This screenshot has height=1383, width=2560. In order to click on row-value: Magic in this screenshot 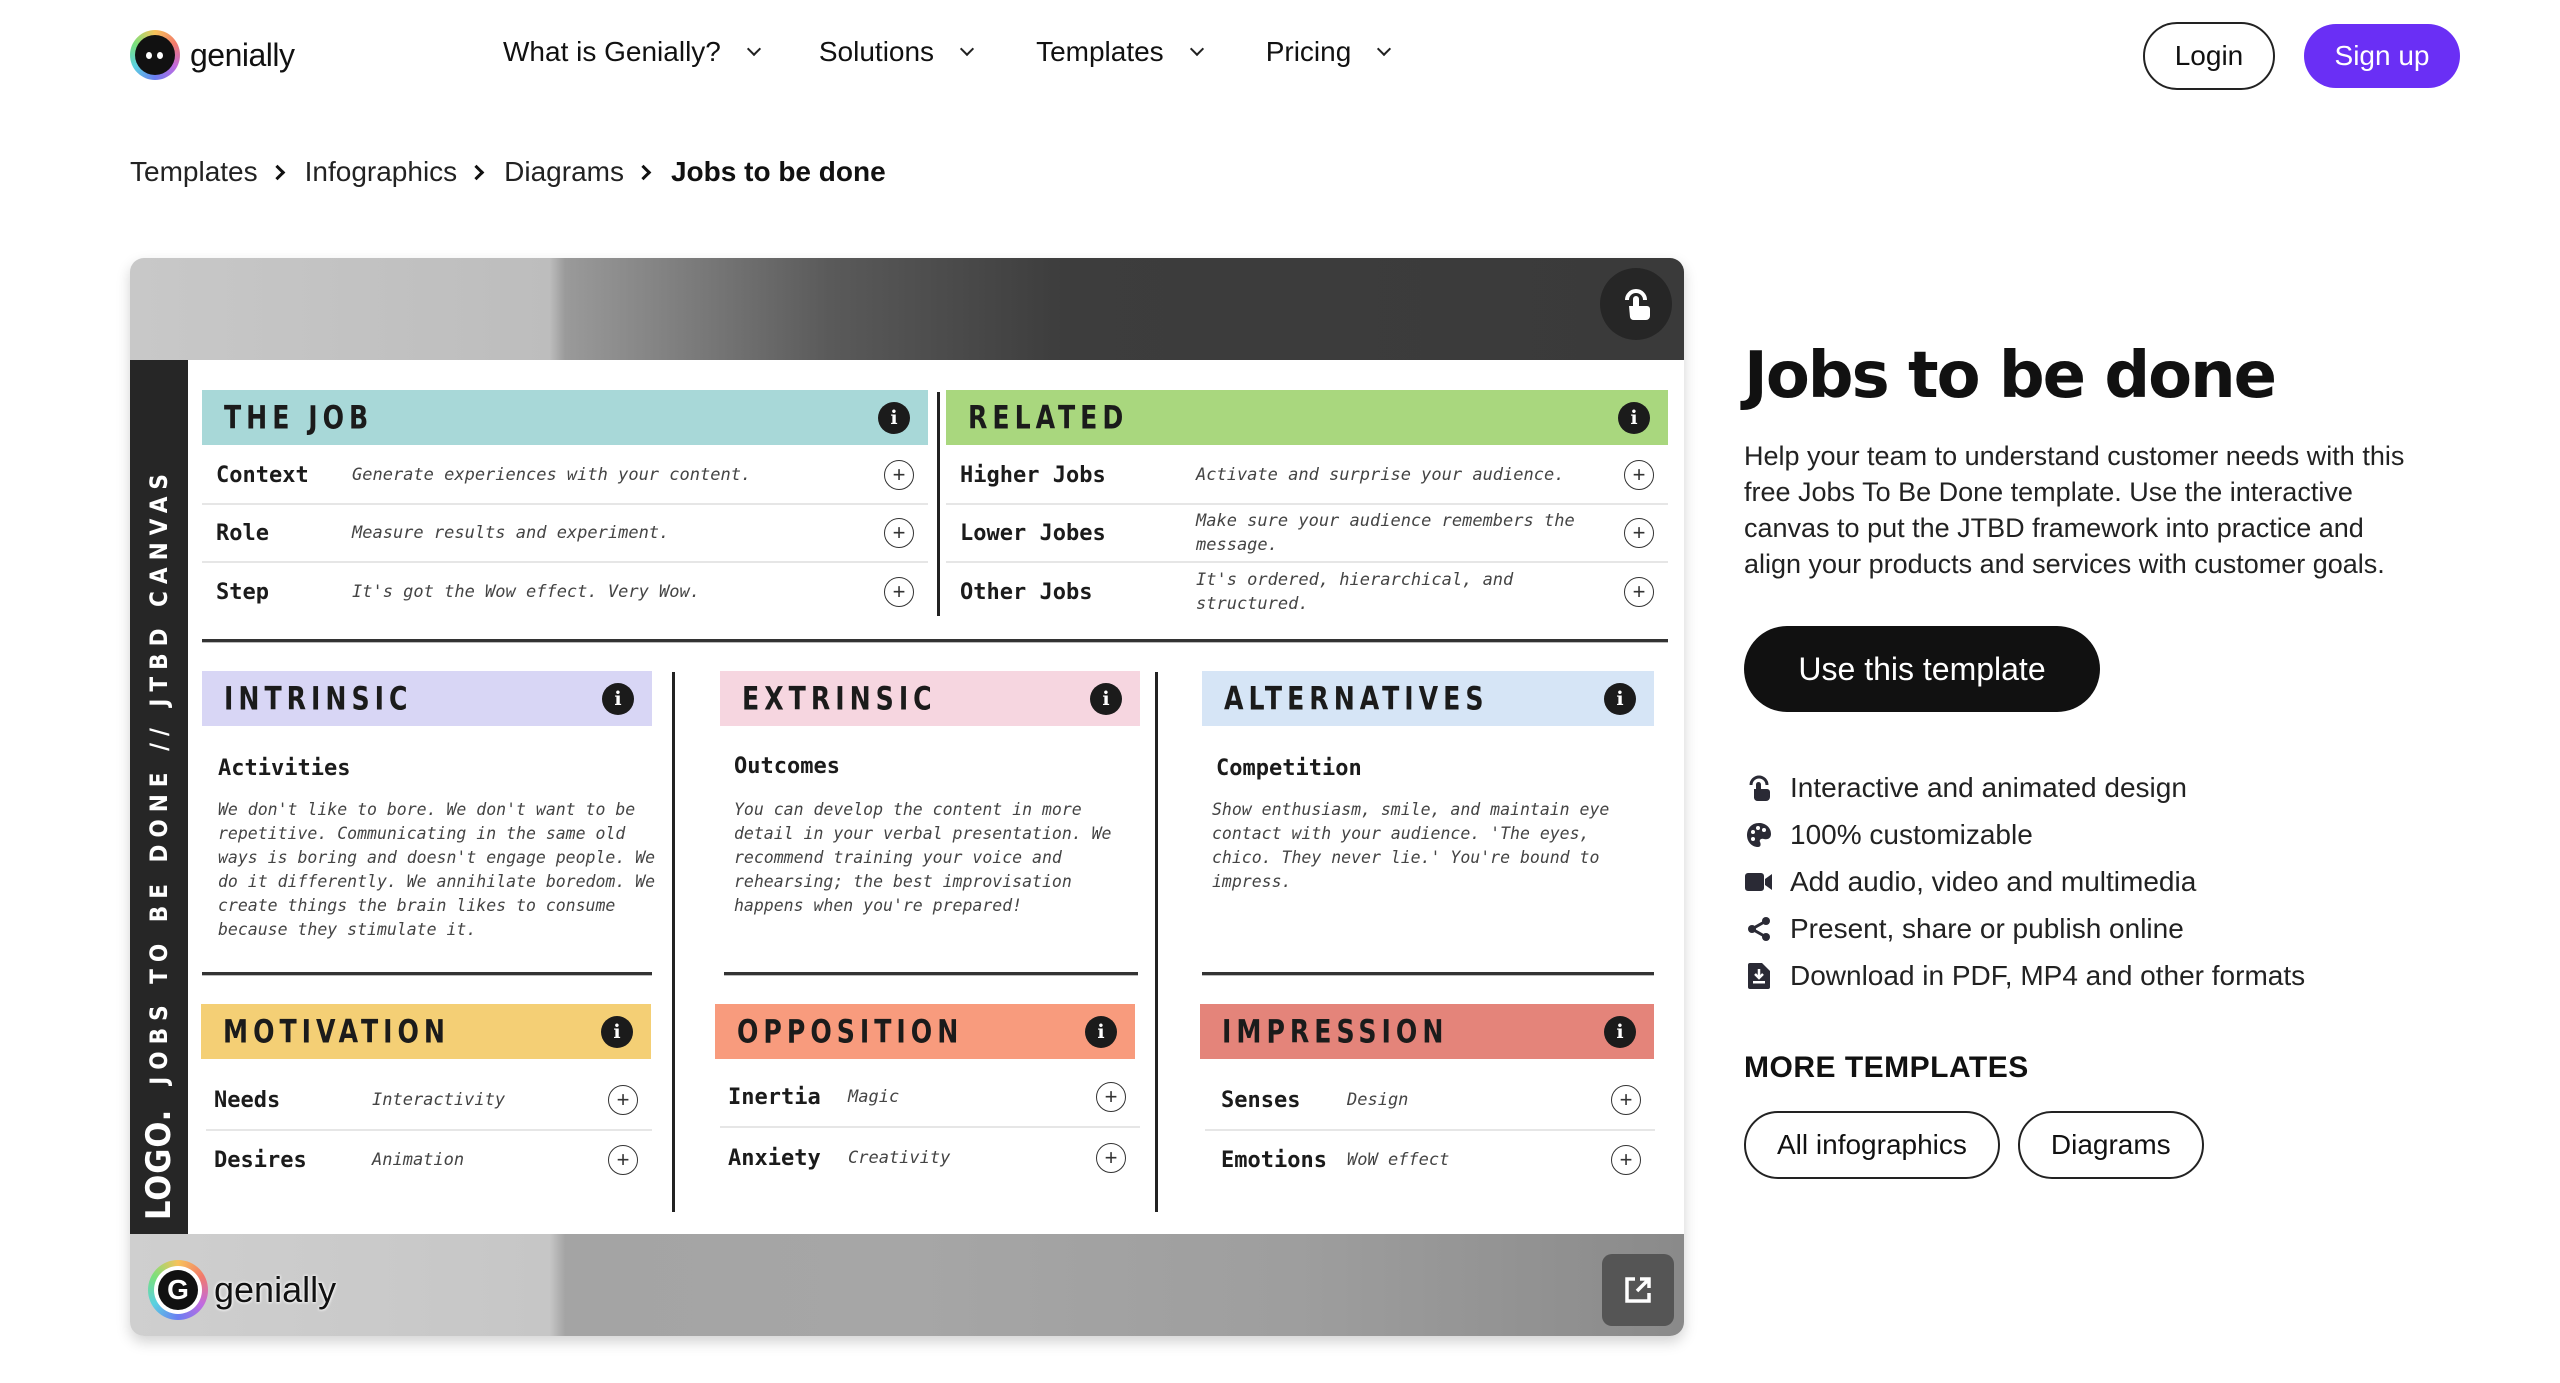, I will do `click(874, 1097)`.